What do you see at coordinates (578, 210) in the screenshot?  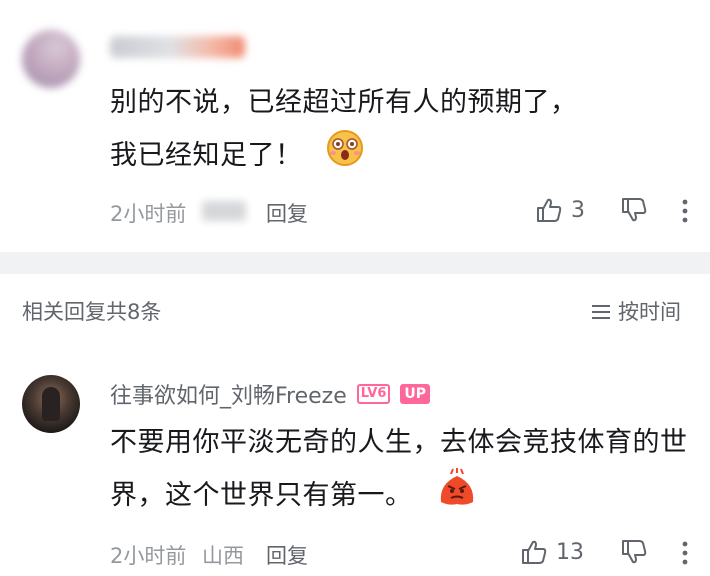 I see `like-count: 3` at bounding box center [578, 210].